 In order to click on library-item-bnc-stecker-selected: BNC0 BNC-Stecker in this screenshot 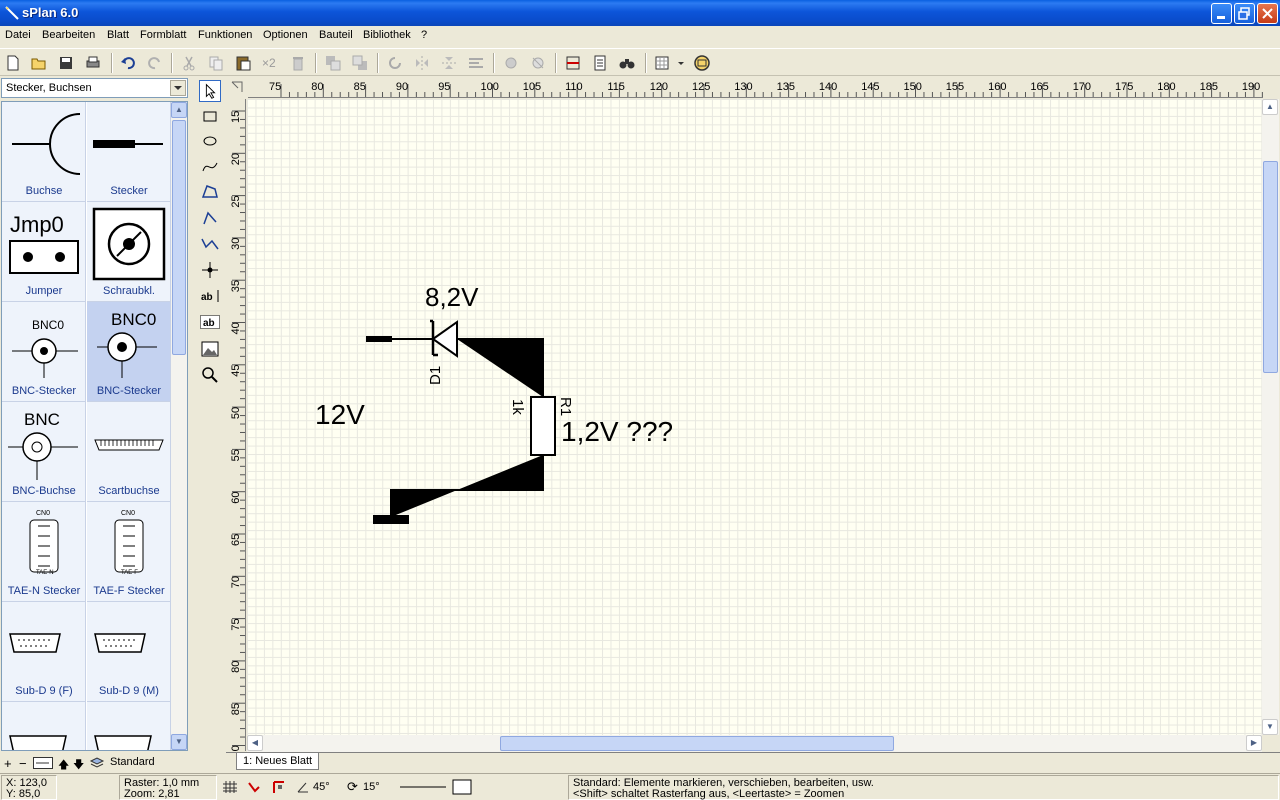, I will do `click(129, 352)`.